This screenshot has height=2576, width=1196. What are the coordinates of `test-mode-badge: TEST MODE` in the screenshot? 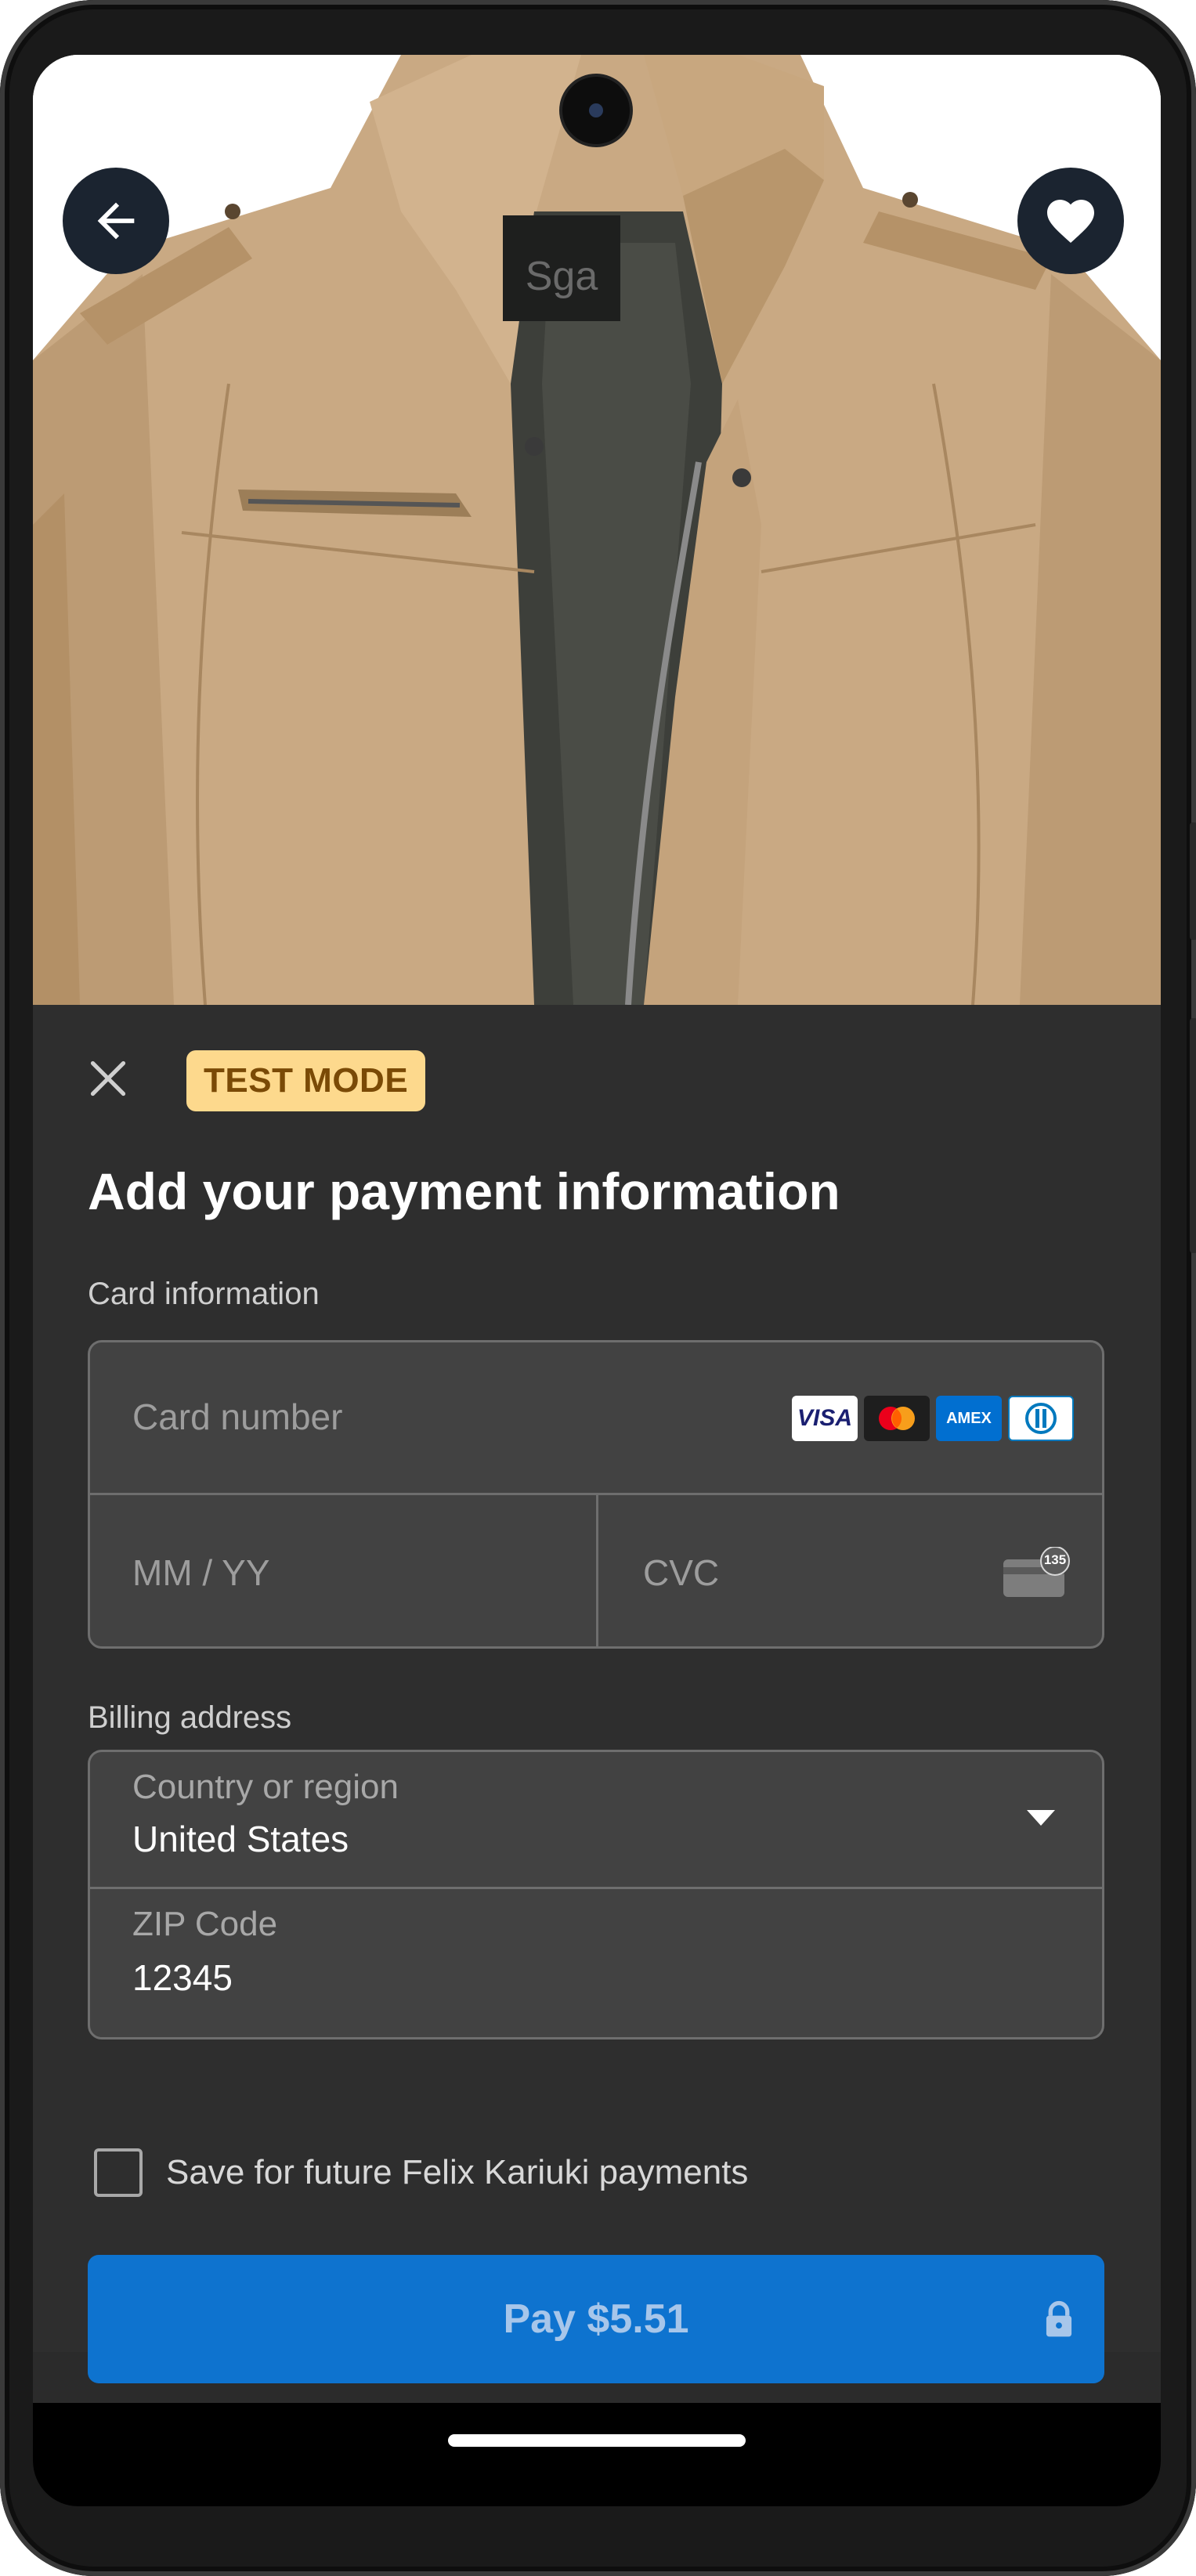 It's located at (306, 1080).